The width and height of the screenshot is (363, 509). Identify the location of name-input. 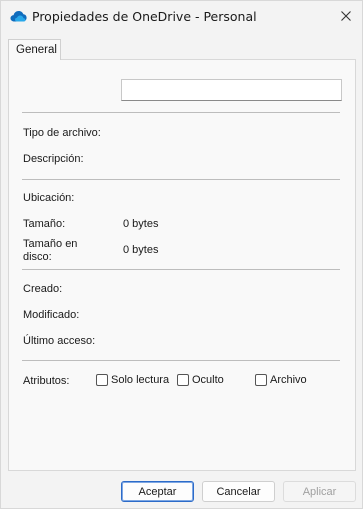
(231, 90).